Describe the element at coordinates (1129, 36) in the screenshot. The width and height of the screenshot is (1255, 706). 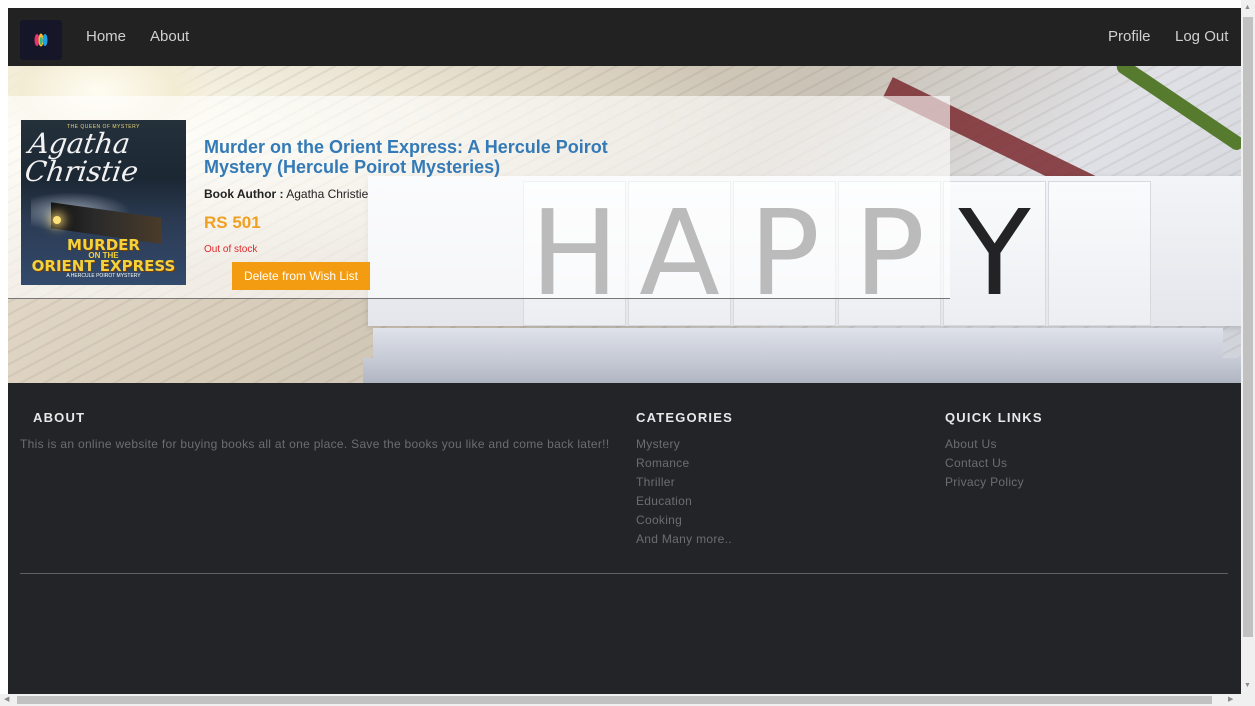
I see `nav-profile-link: Profile` at that location.